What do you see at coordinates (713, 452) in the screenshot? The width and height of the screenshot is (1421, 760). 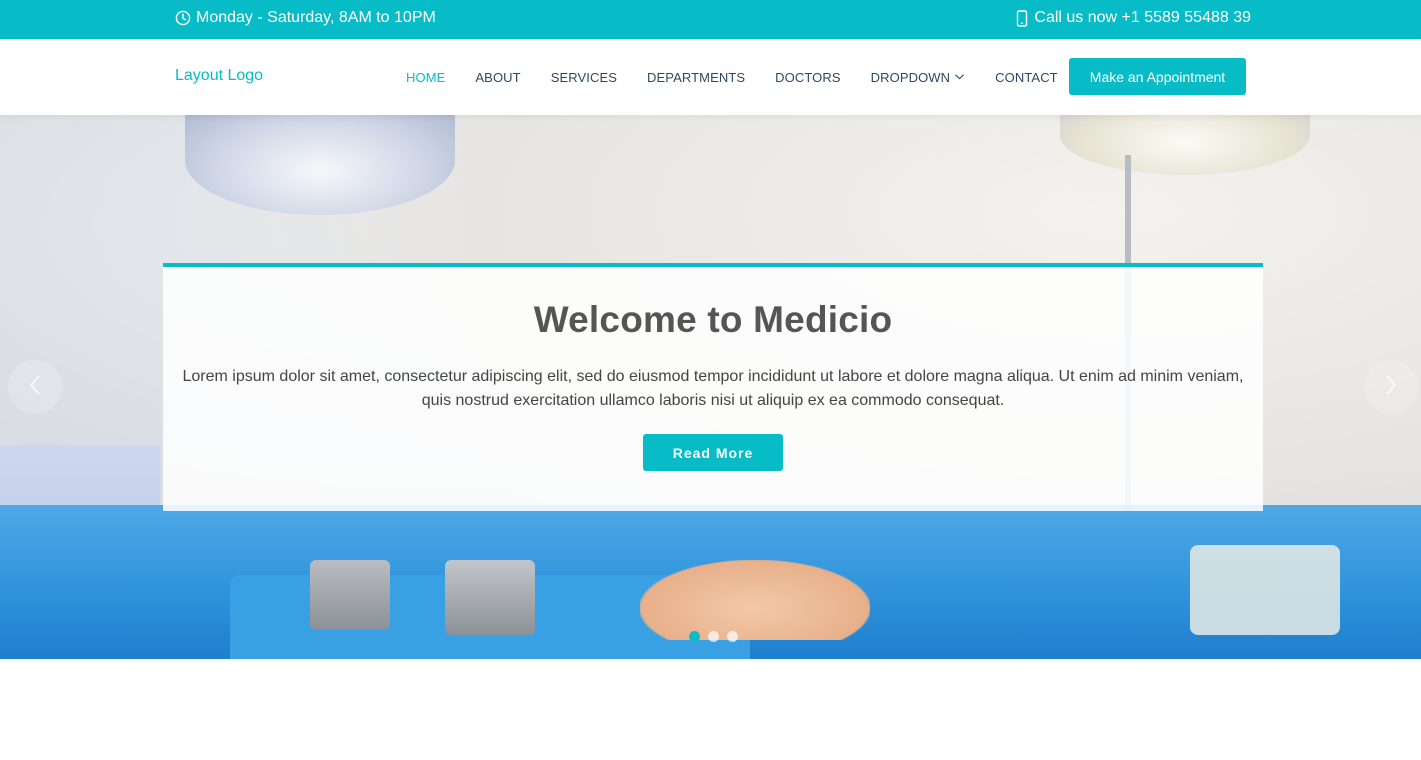 I see `read-more-button: Read More` at bounding box center [713, 452].